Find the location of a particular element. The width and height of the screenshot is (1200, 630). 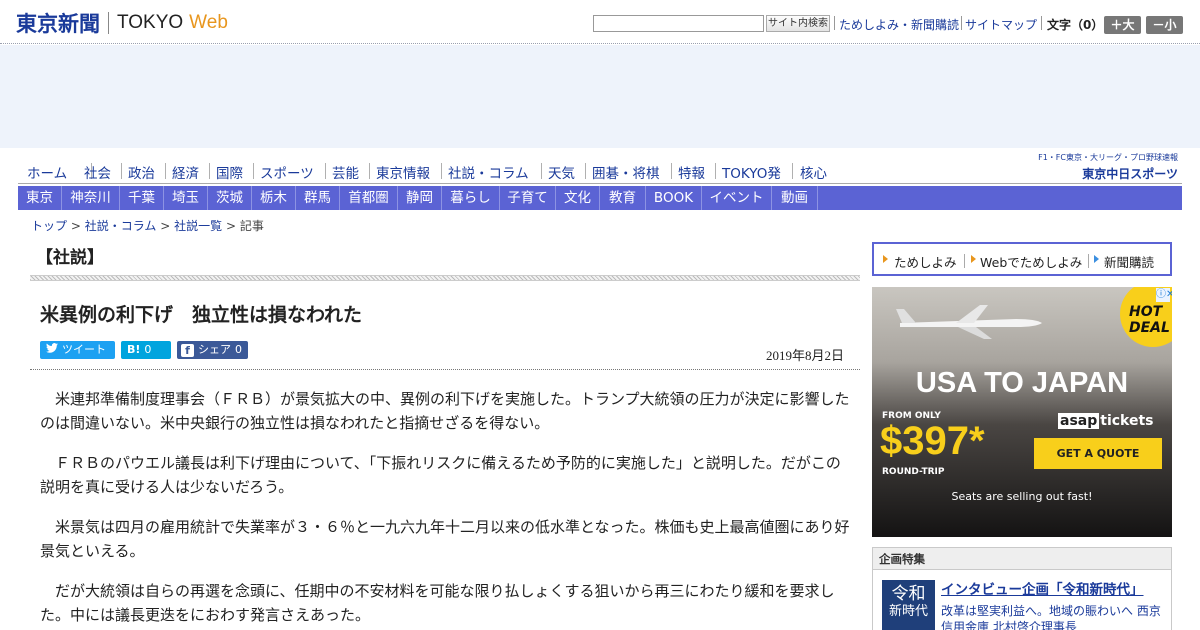

feature-thumb-line2: 新時代 is located at coordinates (908, 611).